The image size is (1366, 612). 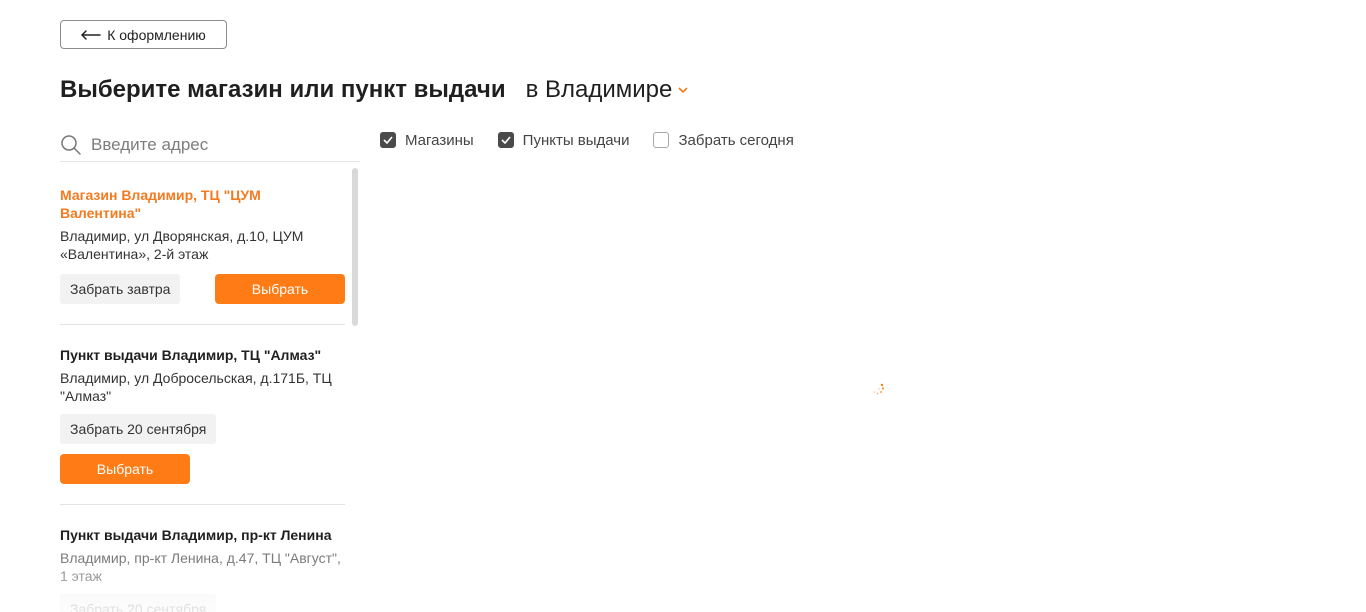 What do you see at coordinates (196, 535) in the screenshot?
I see `store-name: Пункт выдачи Владимир, пр-кт Ленина` at bounding box center [196, 535].